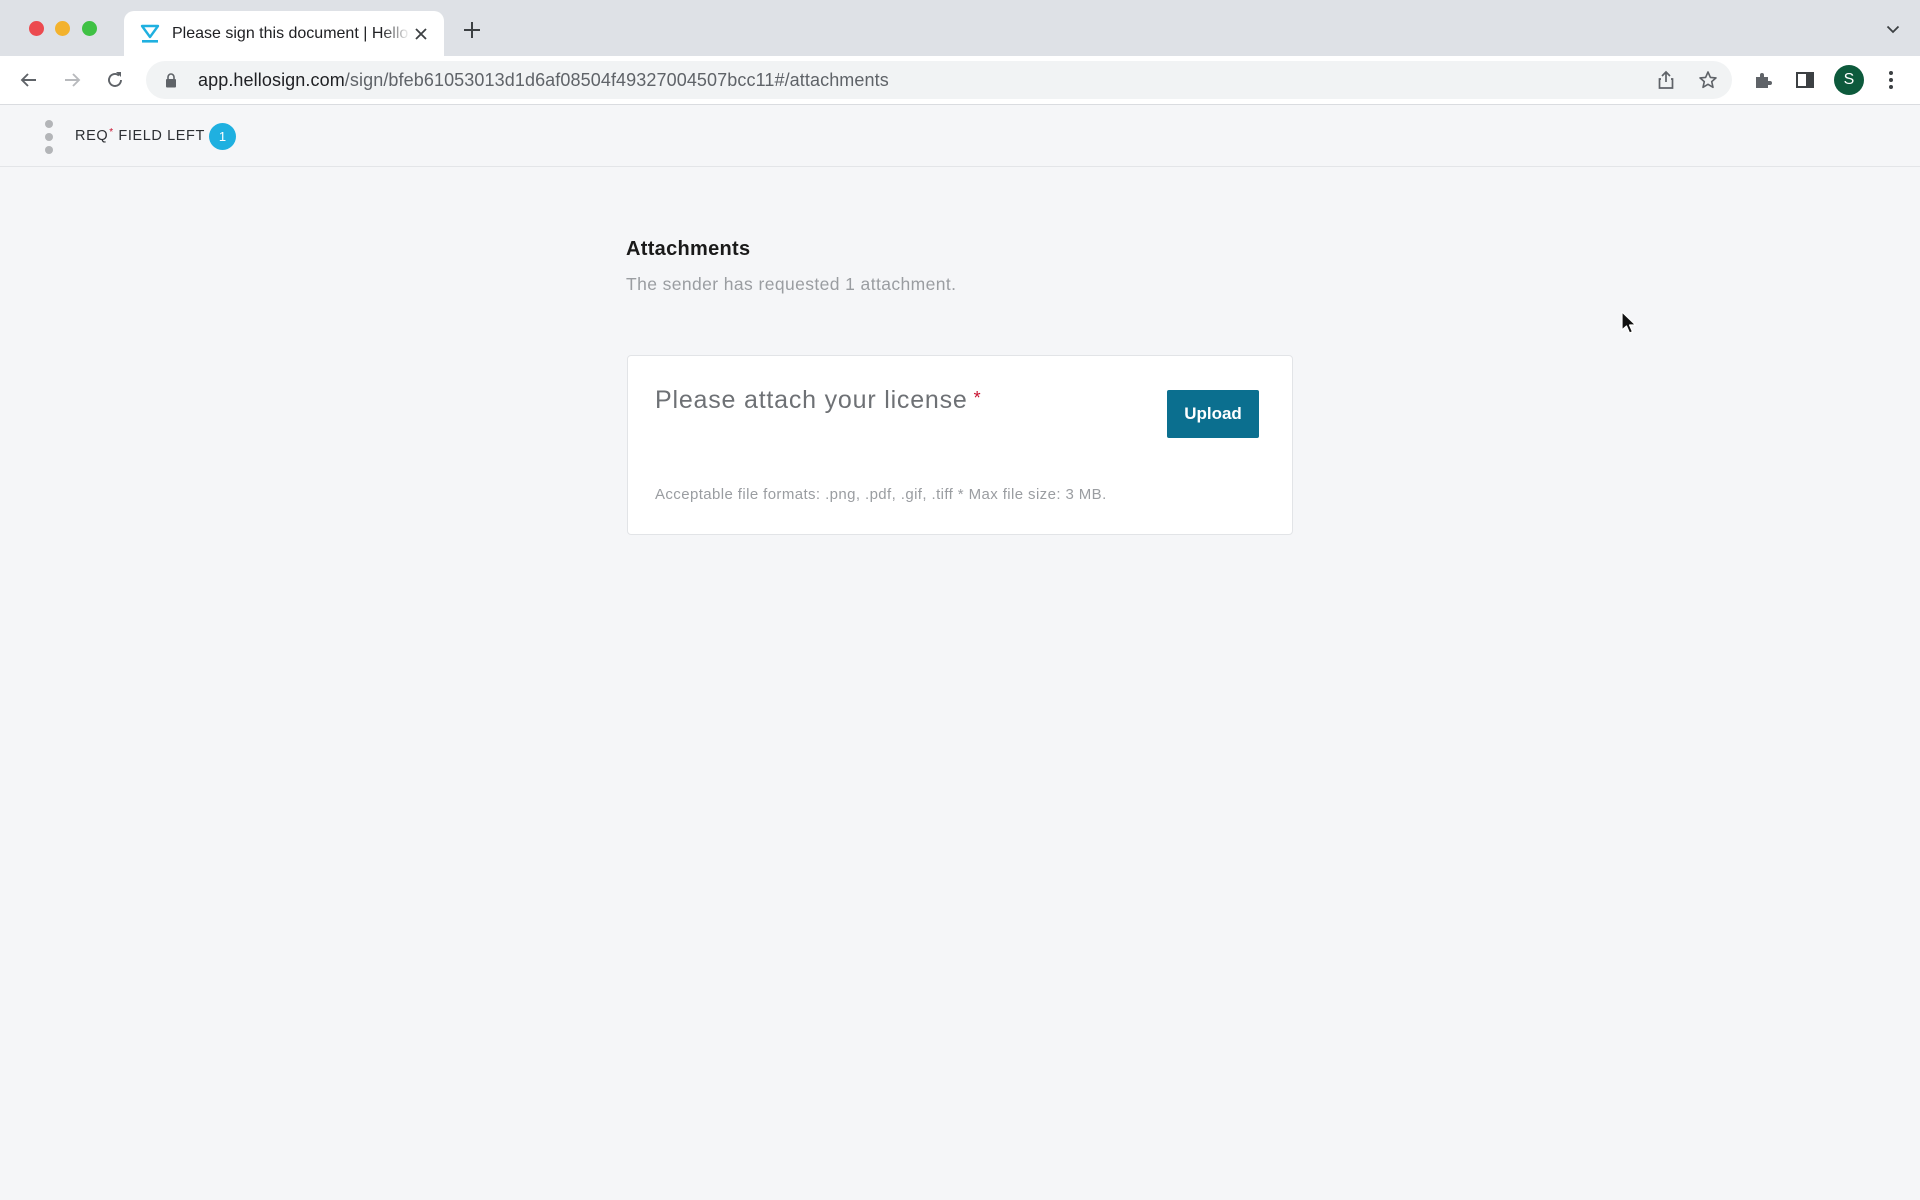 This screenshot has height=1200, width=1920. Describe the element at coordinates (1849, 80) in the screenshot. I see `profile-avatar: S` at that location.